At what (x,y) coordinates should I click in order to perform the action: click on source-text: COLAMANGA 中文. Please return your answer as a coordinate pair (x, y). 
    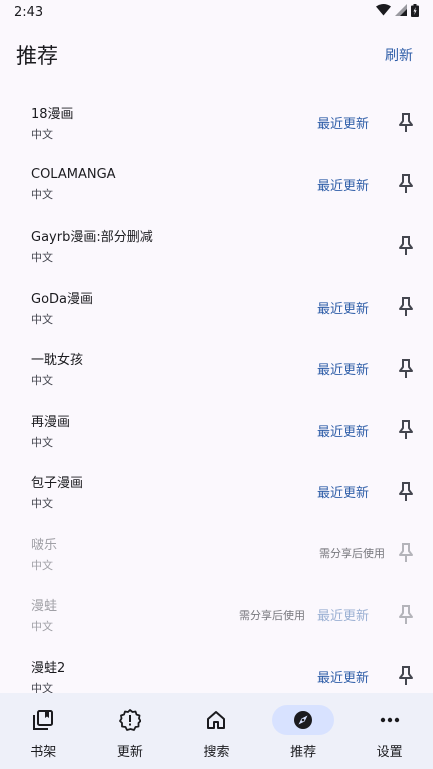
    Looking at the image, I should click on (174, 184).